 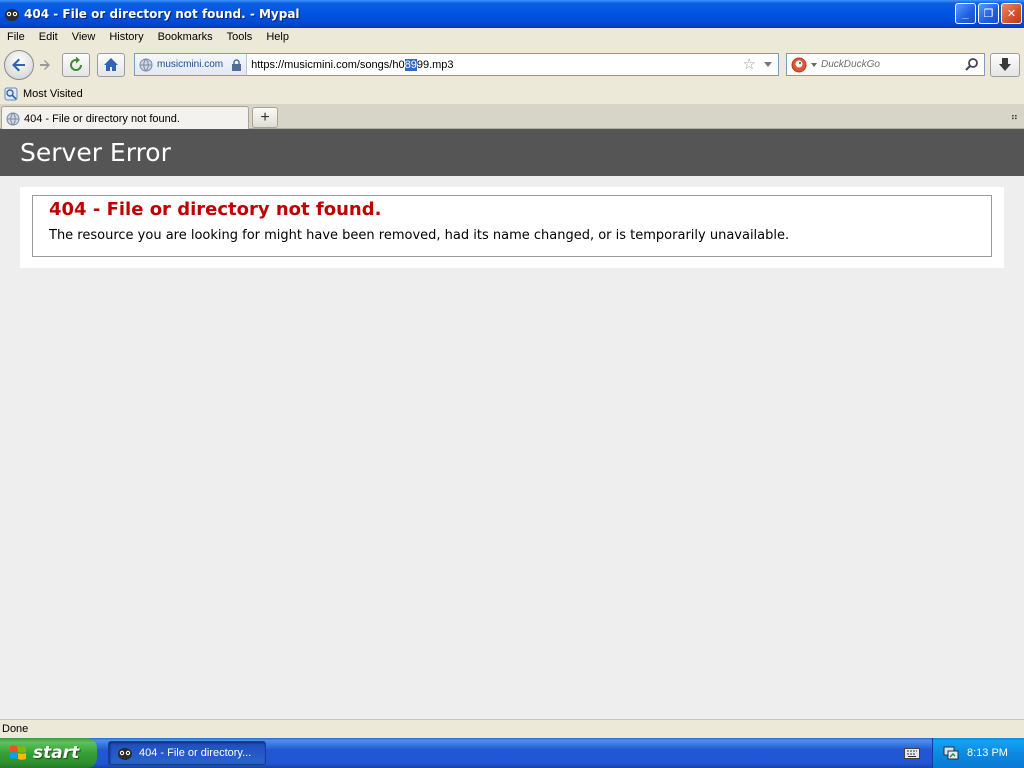 I want to click on home-button, so click(x=111, y=65).